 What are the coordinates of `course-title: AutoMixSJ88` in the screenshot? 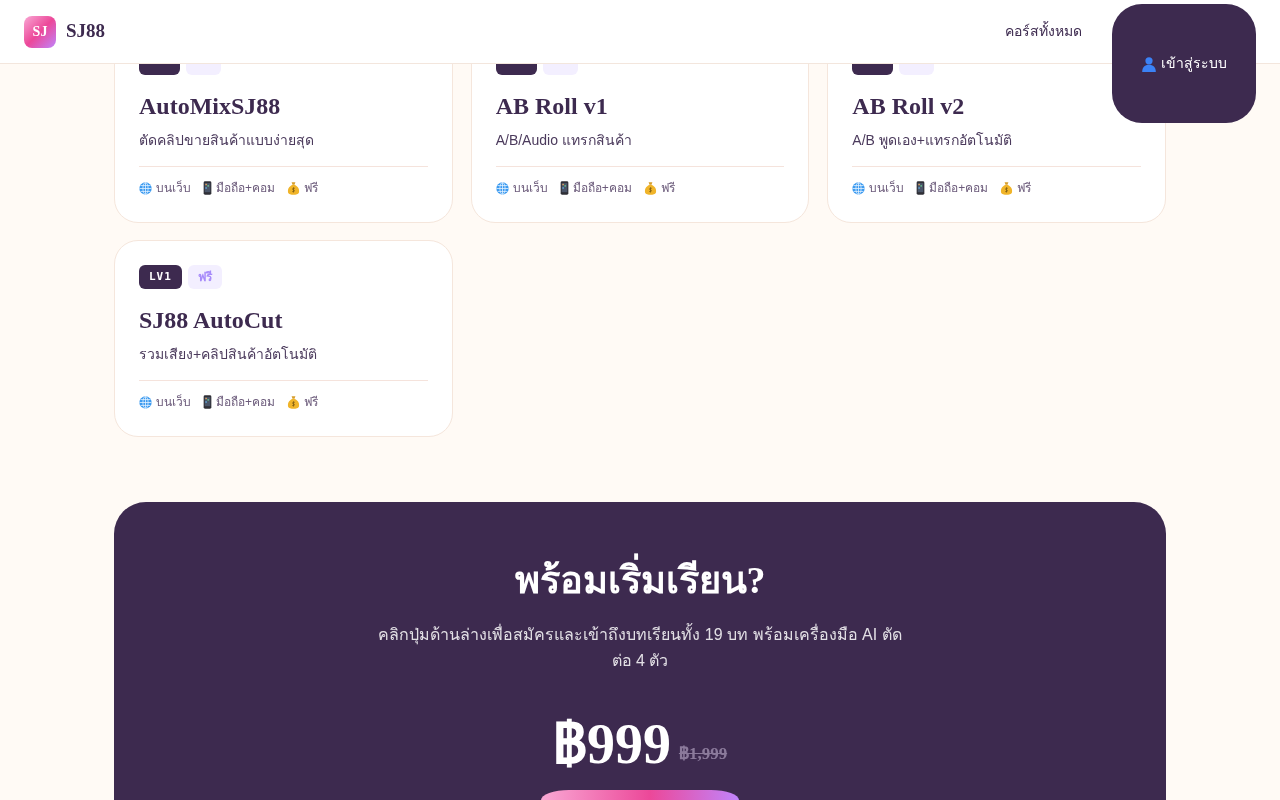 It's located at (210, 106).